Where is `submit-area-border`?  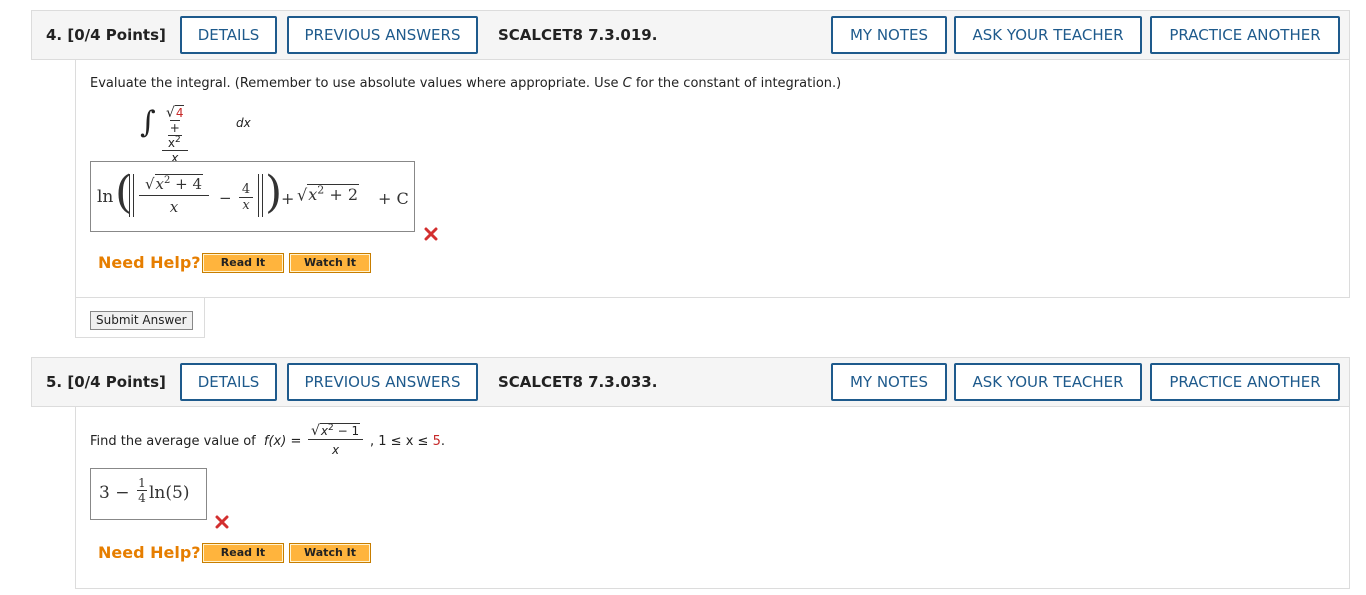 submit-area-border is located at coordinates (140, 318).